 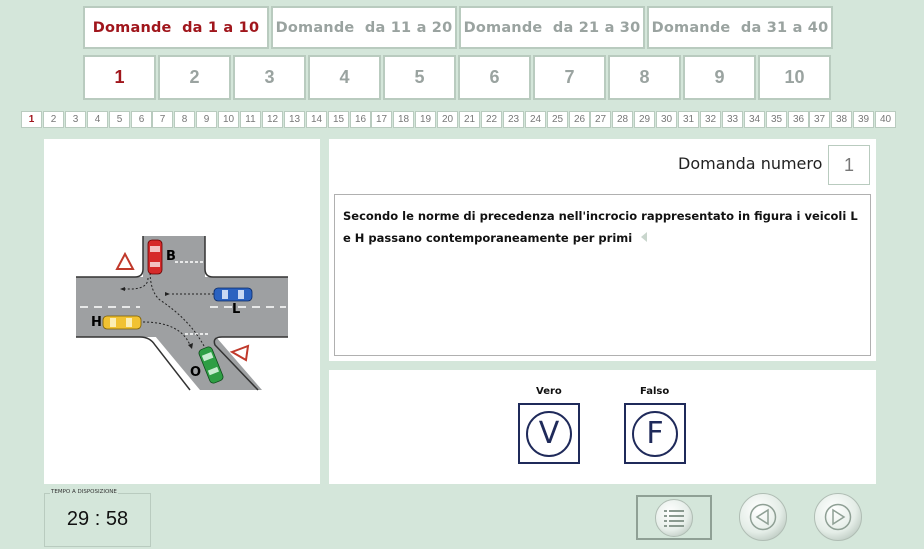 What do you see at coordinates (119, 119) in the screenshot?
I see `strip-question-5: 5` at bounding box center [119, 119].